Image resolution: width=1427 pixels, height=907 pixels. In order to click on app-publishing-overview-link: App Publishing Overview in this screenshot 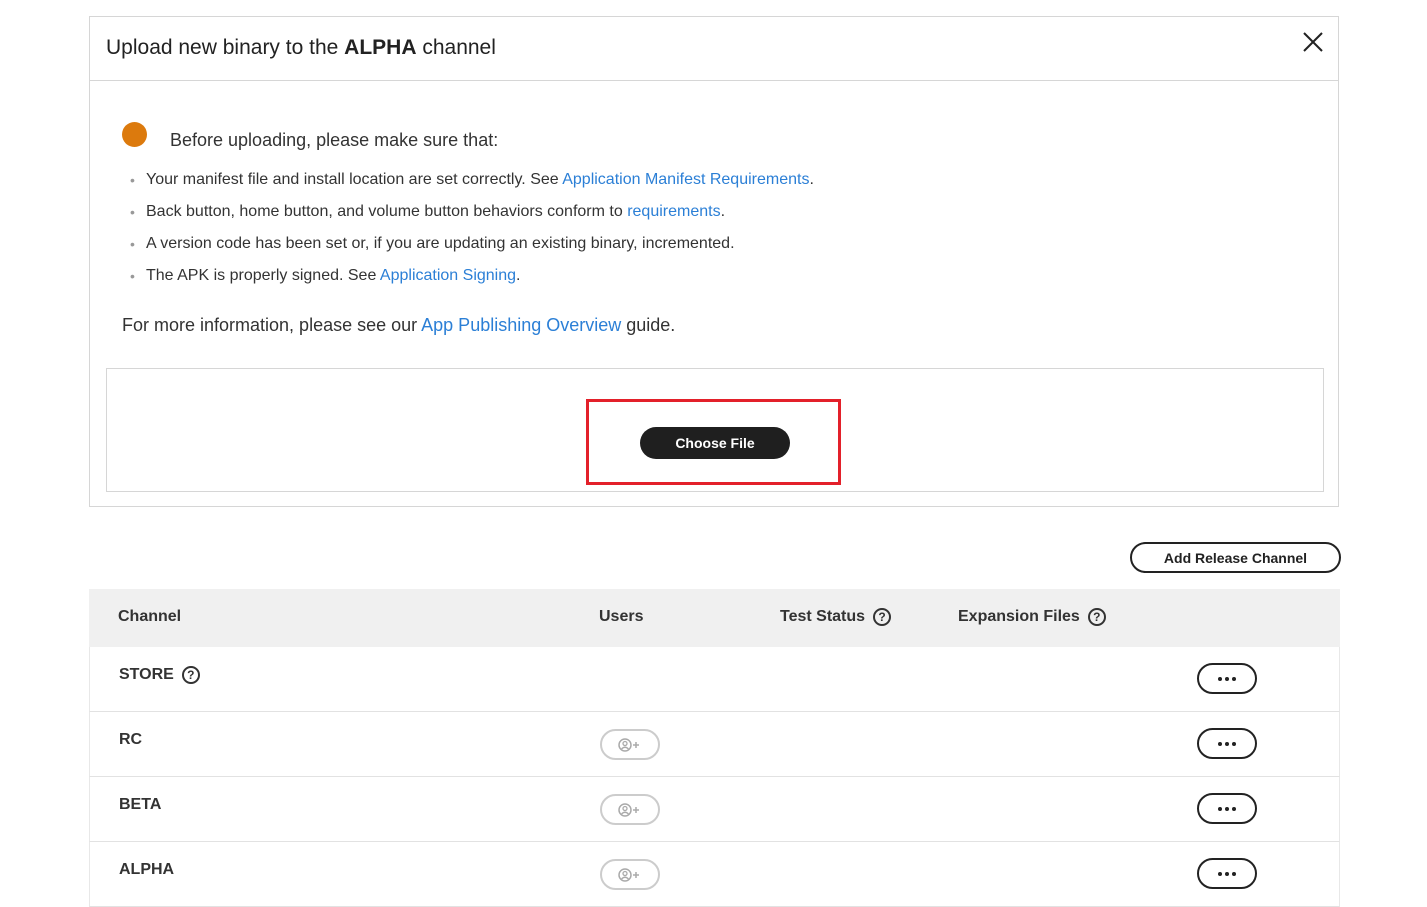, I will do `click(521, 325)`.